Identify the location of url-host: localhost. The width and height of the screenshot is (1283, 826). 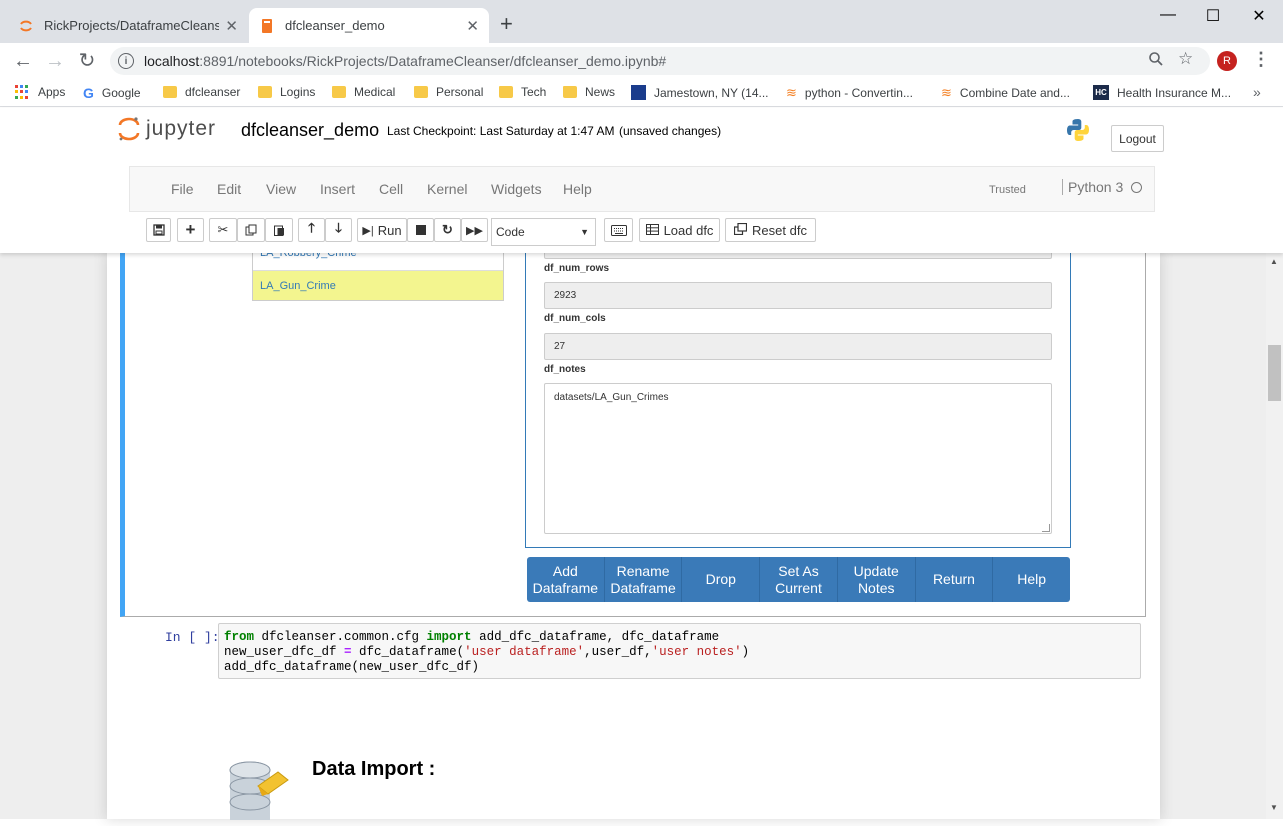
(172, 61).